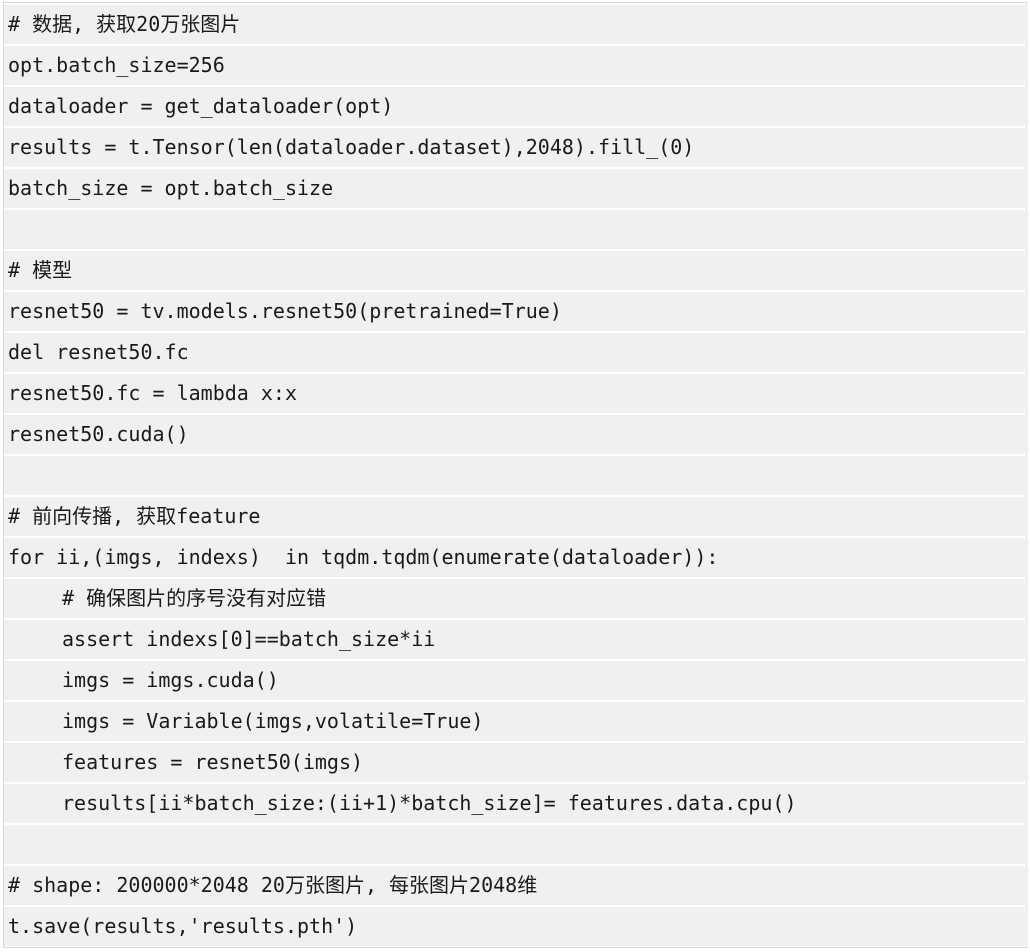 Image resolution: width=1030 pixels, height=952 pixels. What do you see at coordinates (516, 762) in the screenshot?
I see `code-line: features = resnet50(imgs)` at bounding box center [516, 762].